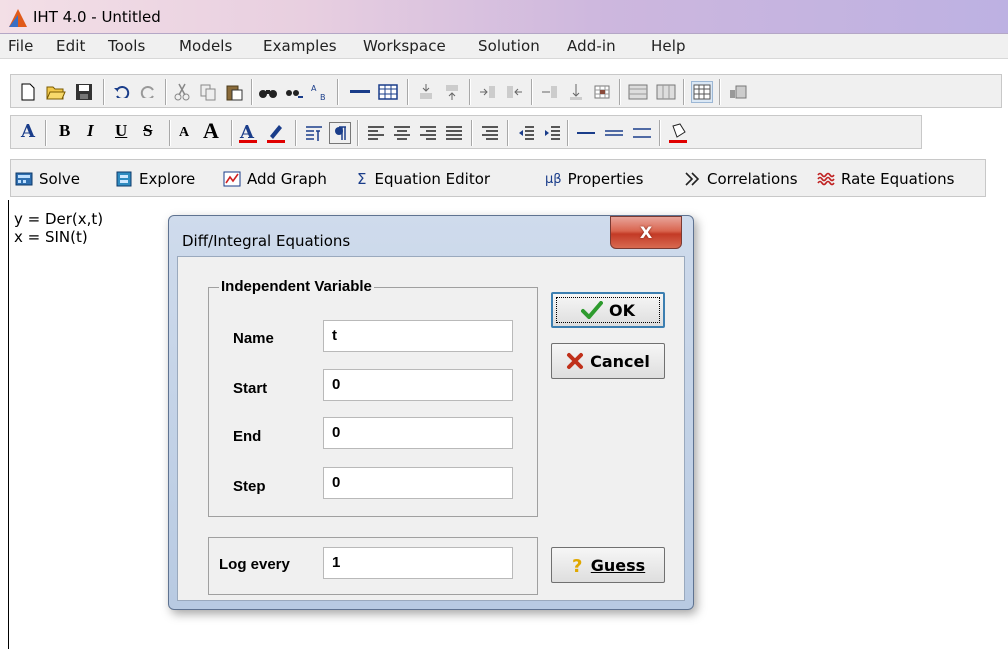  Describe the element at coordinates (404, 46) in the screenshot. I see `menu-workspace: Workspace` at that location.